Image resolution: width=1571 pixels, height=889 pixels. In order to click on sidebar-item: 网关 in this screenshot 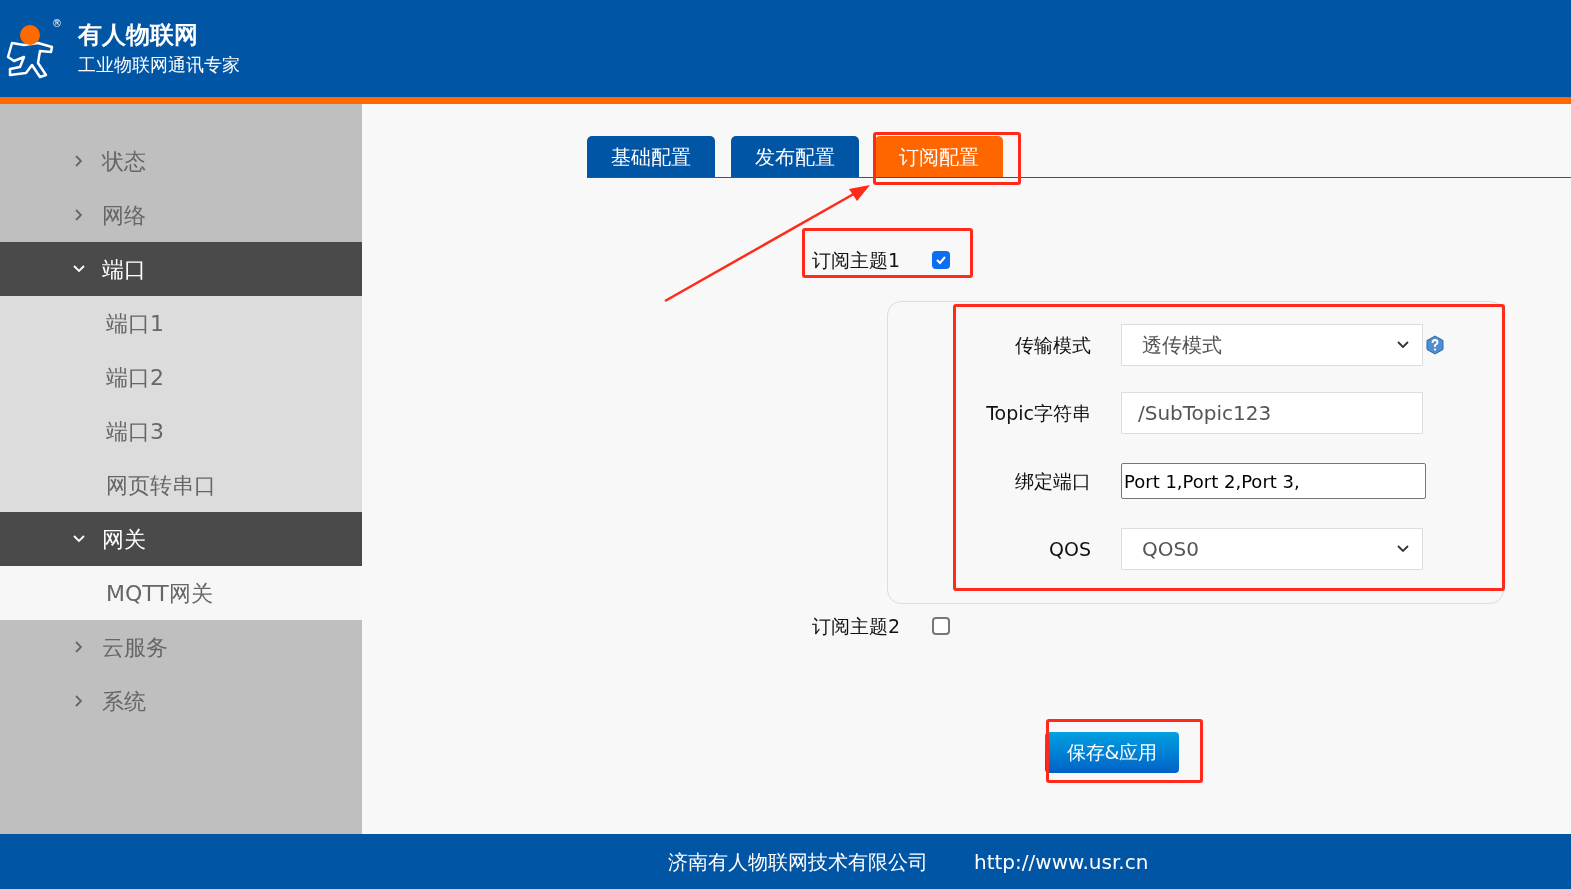, I will do `click(181, 539)`.